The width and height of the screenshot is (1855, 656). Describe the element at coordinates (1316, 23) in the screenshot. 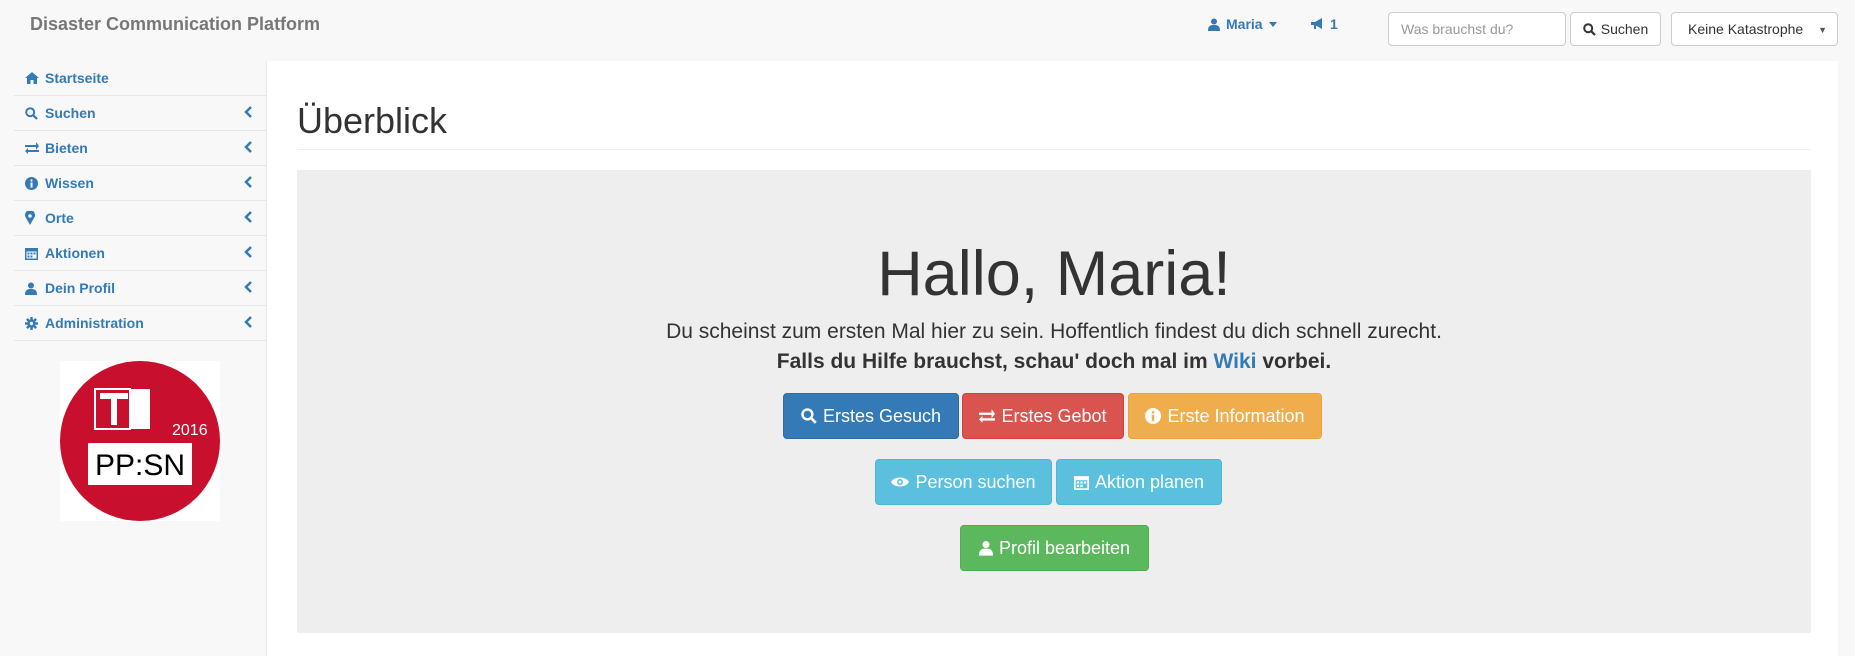

I see `bullhorn-icon` at that location.